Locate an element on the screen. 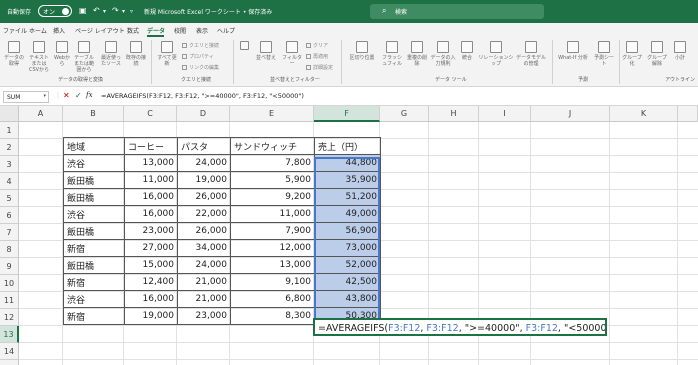 This screenshot has height=365, width=698. cell-pasta: 23,000 is located at coordinates (204, 316).